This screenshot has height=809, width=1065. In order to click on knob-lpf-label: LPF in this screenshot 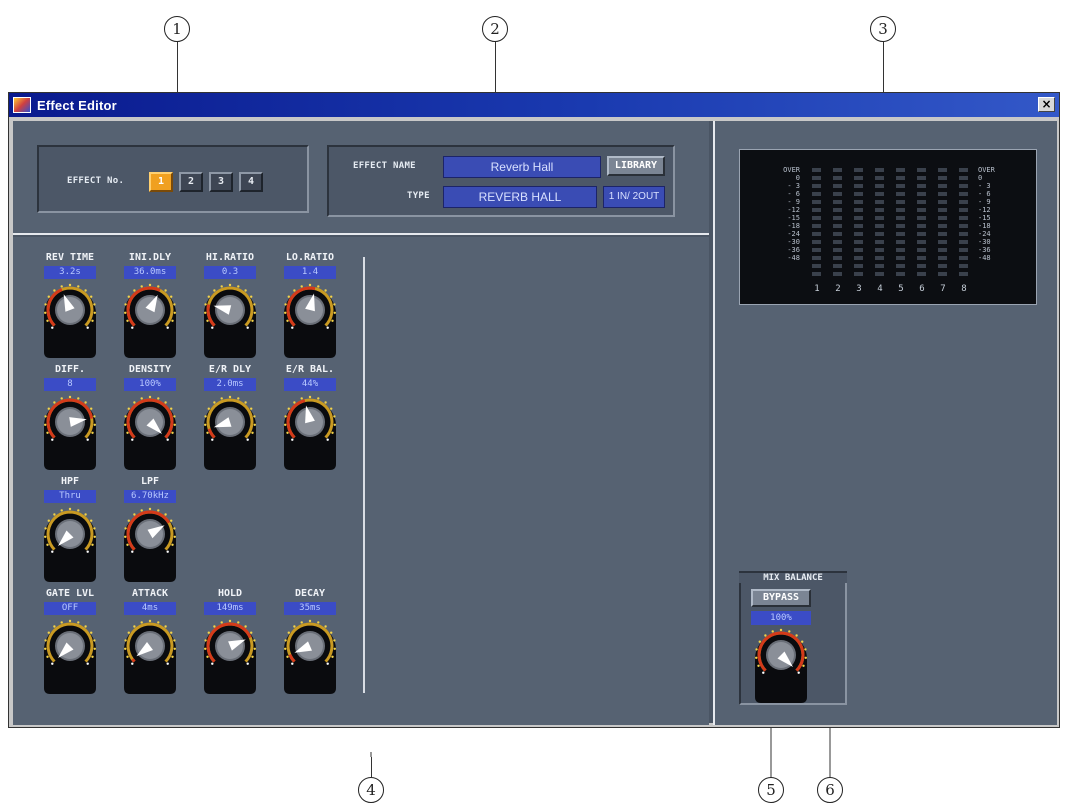, I will do `click(150, 481)`.